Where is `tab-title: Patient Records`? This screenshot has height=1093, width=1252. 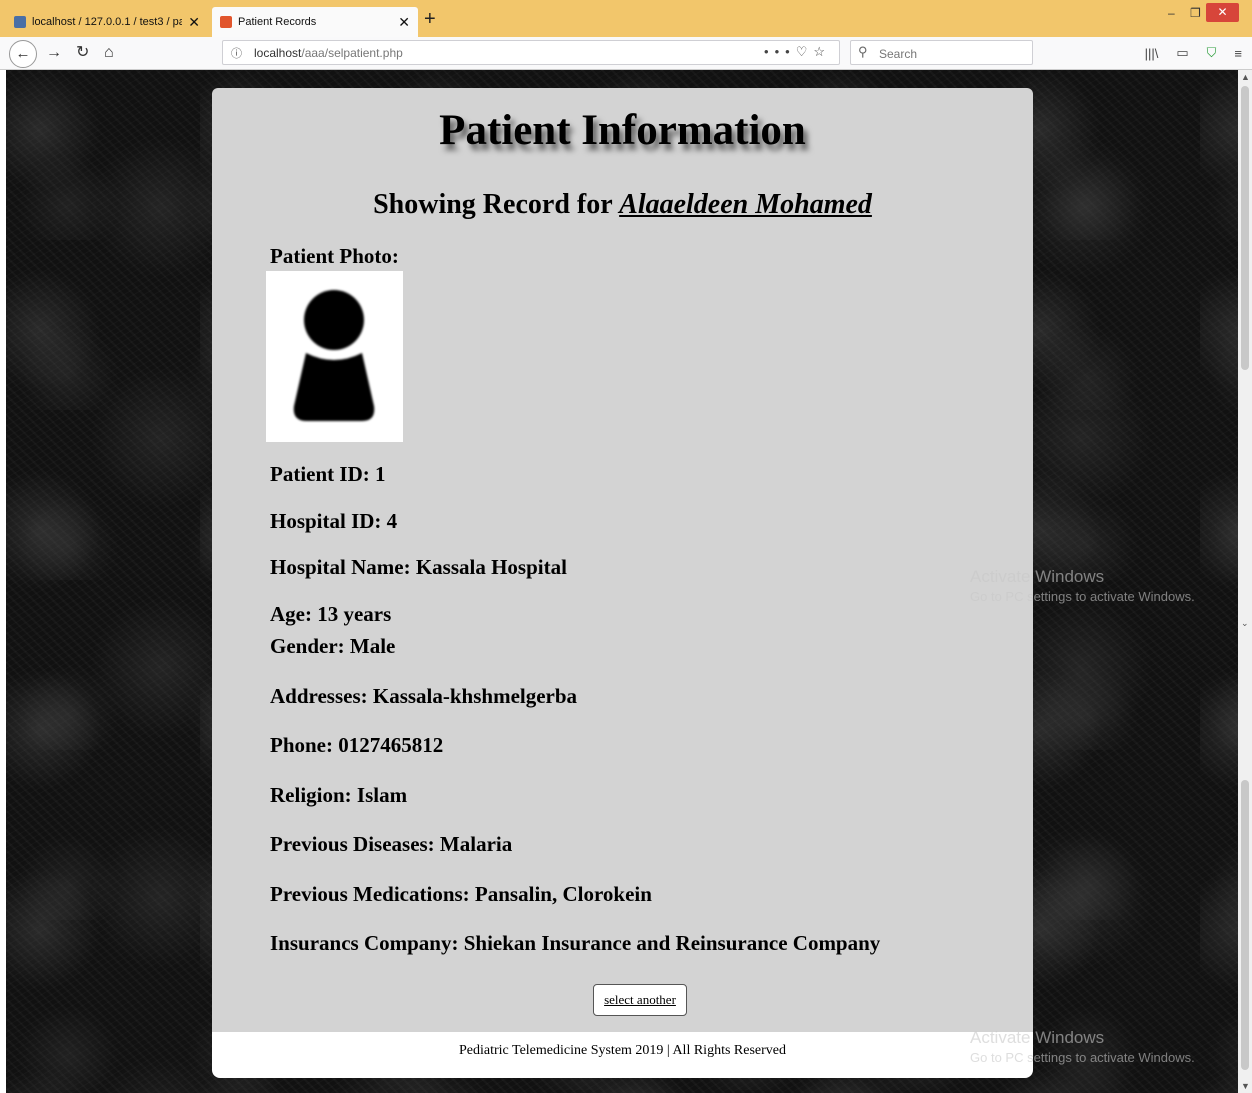
tab-title: Patient Records is located at coordinates (277, 22).